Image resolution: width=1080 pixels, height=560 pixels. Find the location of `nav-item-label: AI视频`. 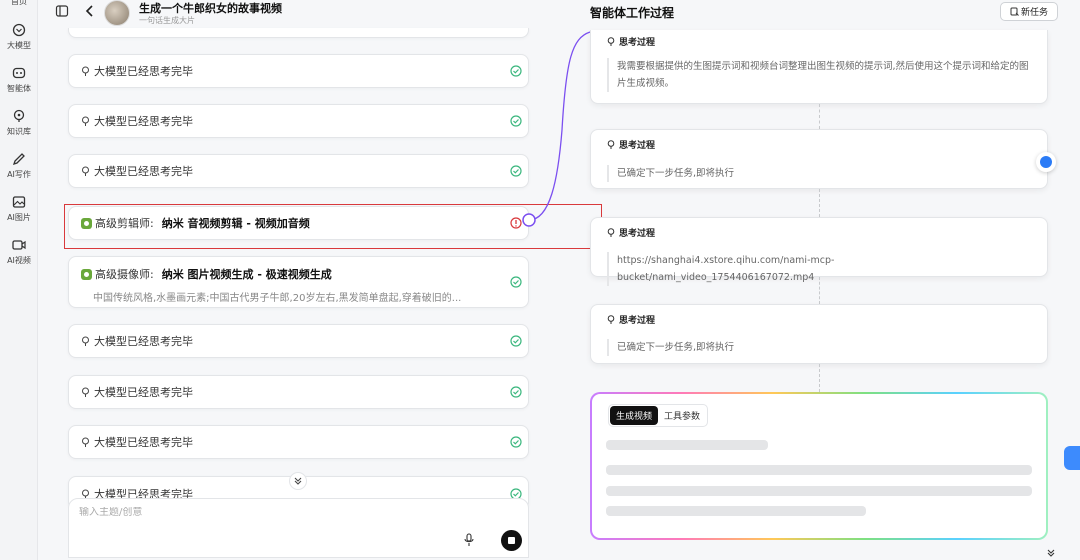

nav-item-label: AI视频 is located at coordinates (19, 260).